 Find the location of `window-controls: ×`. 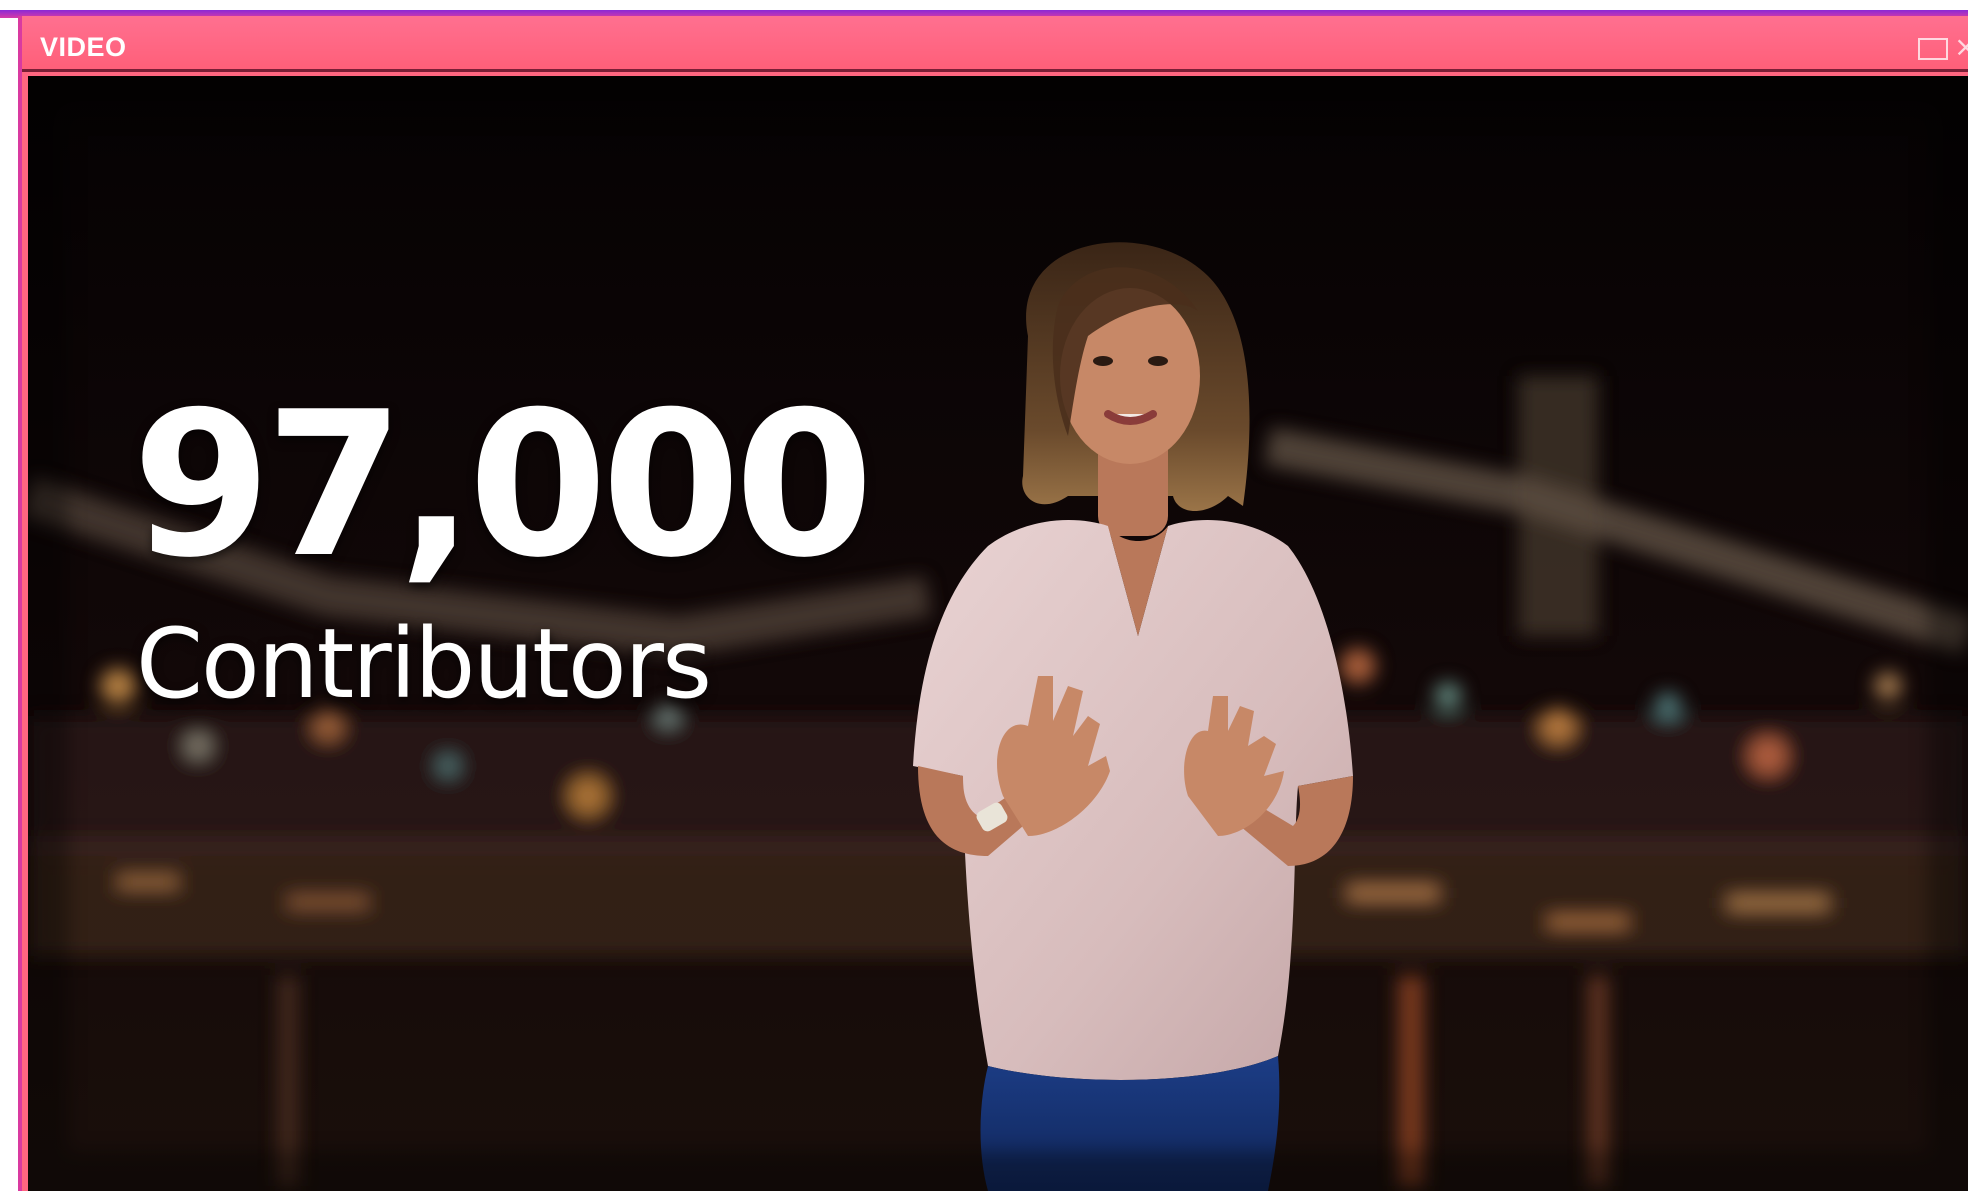

window-controls: × is located at coordinates (1933, 48).